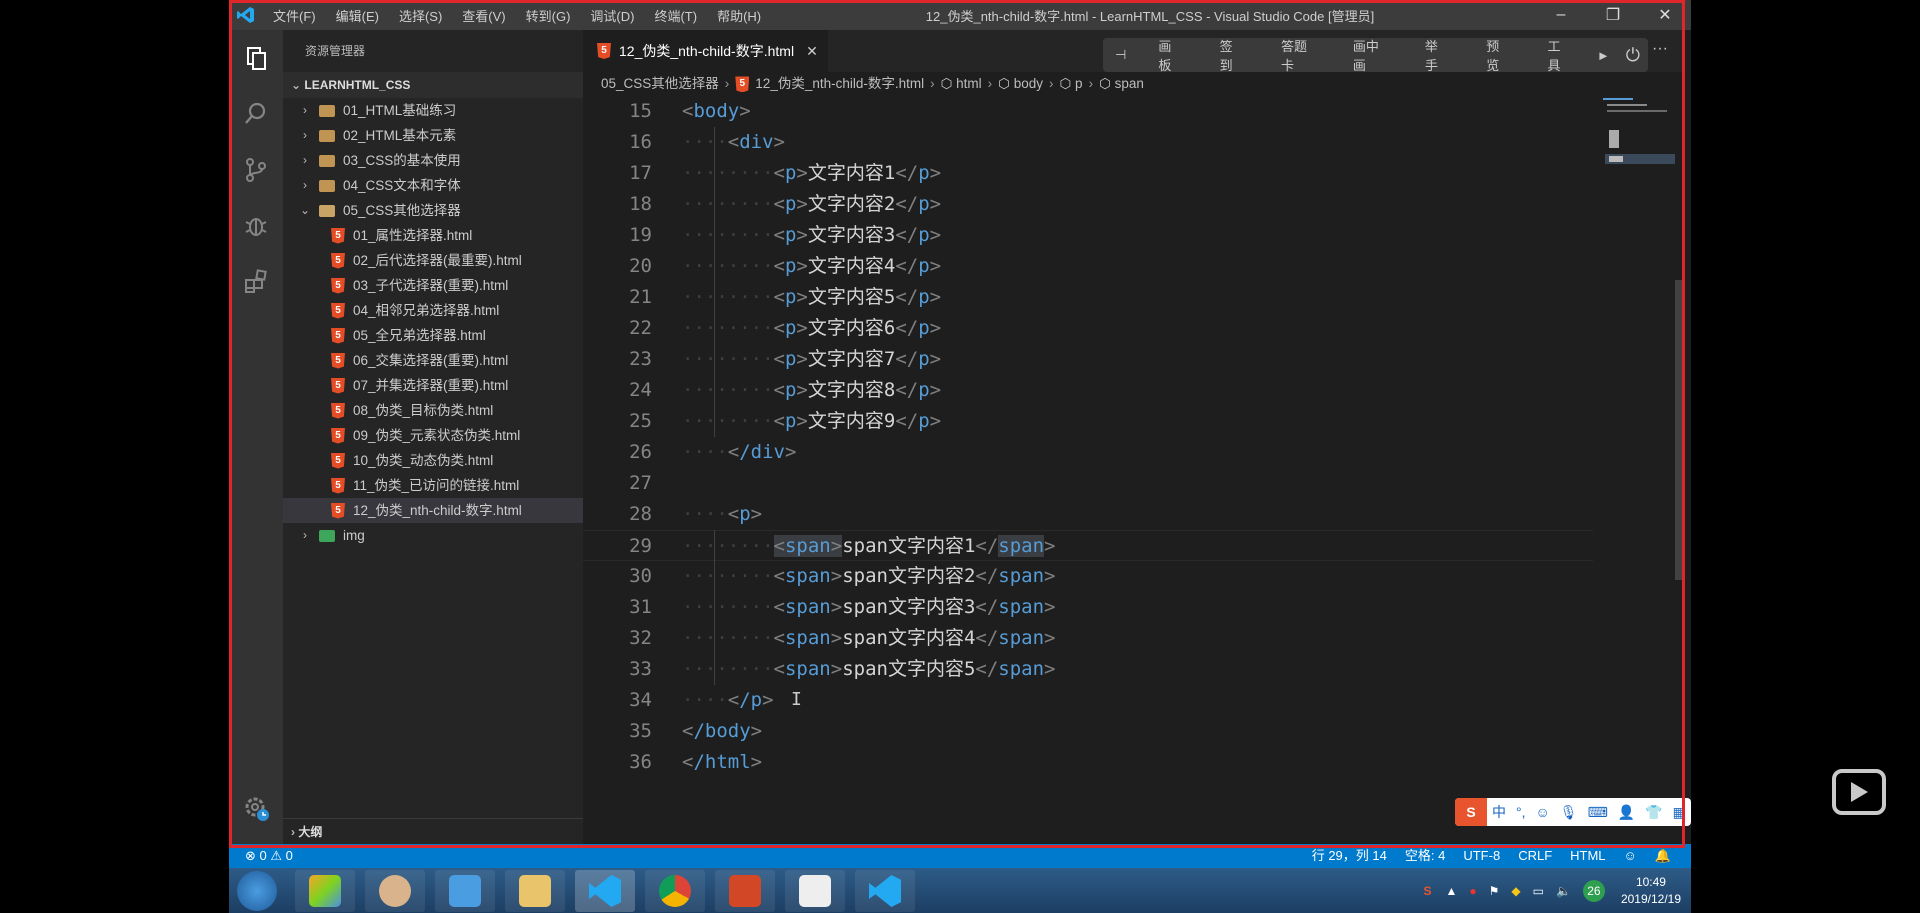 The height and width of the screenshot is (913, 1920). What do you see at coordinates (433, 210) in the screenshot?
I see `tree-folder-open: ⌄ 05_CSS其他选择器` at bounding box center [433, 210].